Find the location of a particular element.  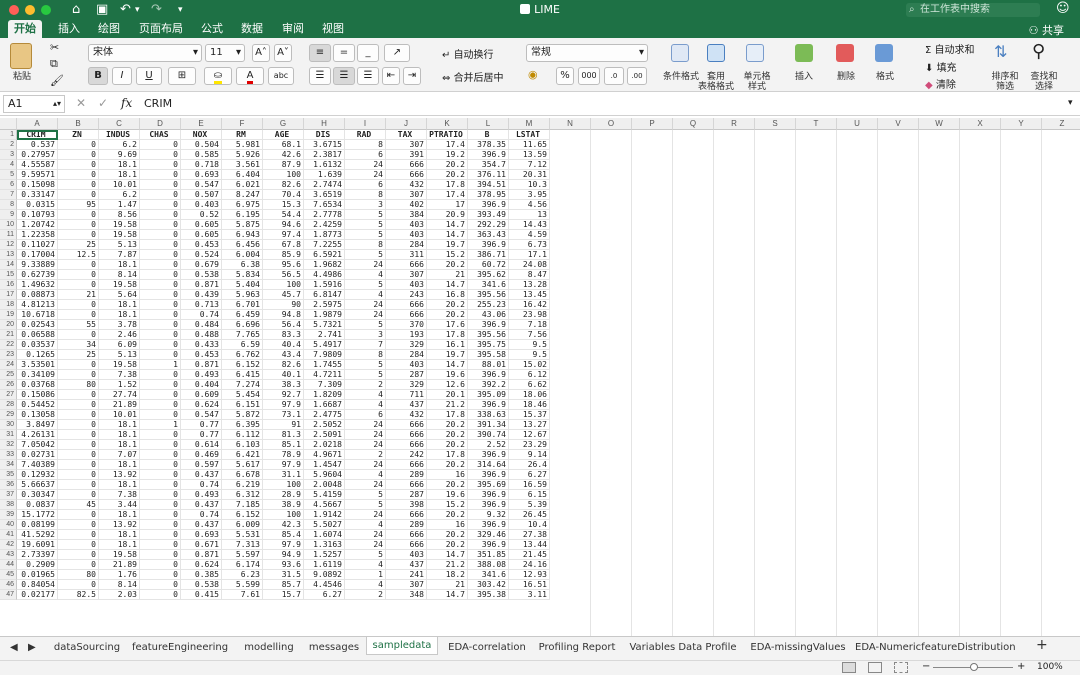

column-title-cell: TAX is located at coordinates (406, 135).